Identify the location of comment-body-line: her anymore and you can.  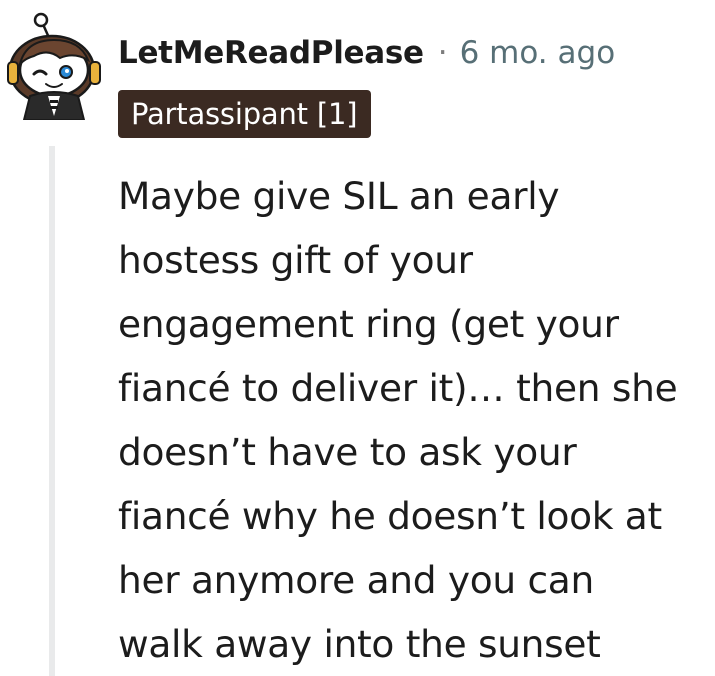
(356, 580).